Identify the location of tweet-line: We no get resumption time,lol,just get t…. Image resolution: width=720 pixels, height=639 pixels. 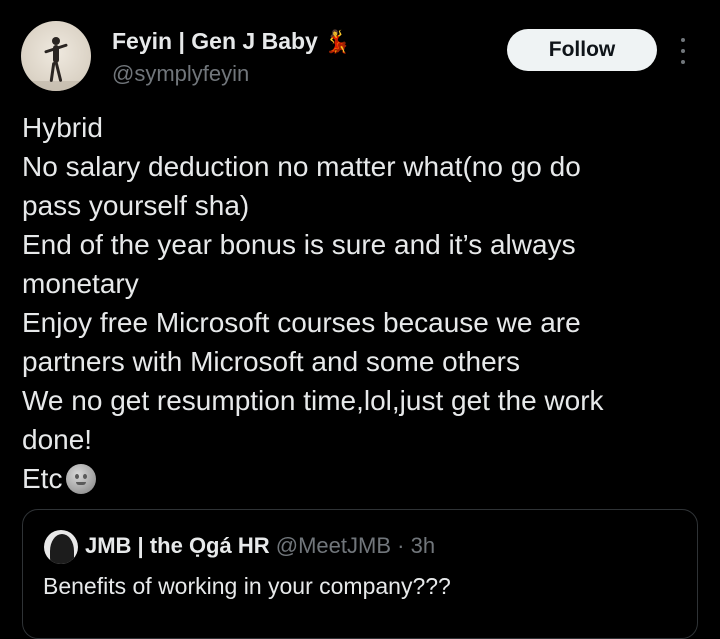
(313, 400).